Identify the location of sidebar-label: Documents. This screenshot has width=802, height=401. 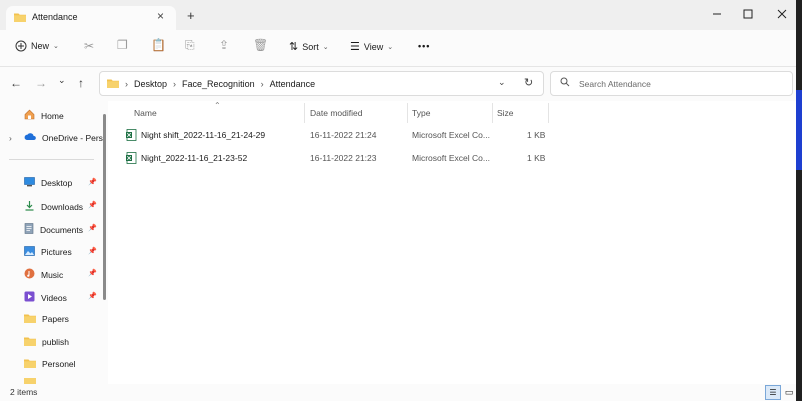
(61, 229).